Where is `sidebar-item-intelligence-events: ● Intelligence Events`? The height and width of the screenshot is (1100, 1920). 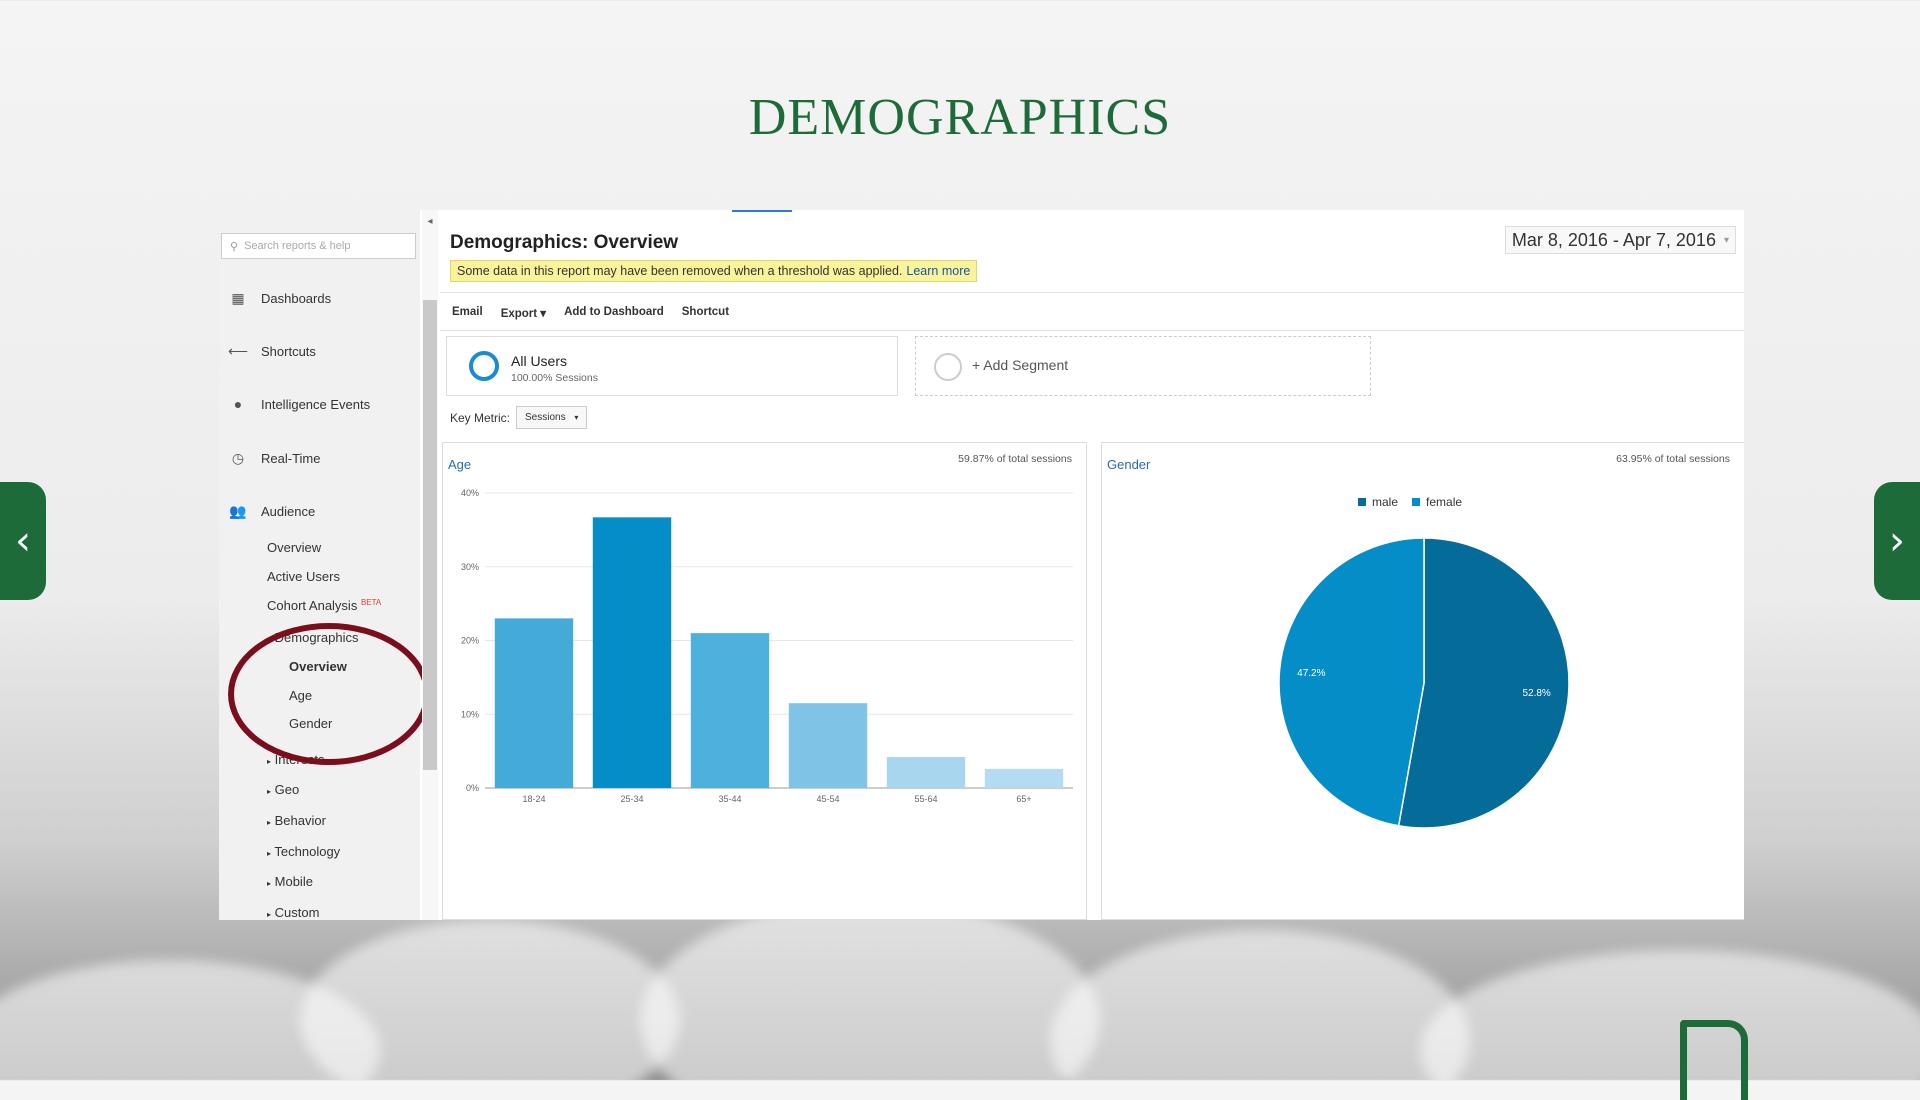 sidebar-item-intelligence-events: ● Intelligence Events is located at coordinates (298, 404).